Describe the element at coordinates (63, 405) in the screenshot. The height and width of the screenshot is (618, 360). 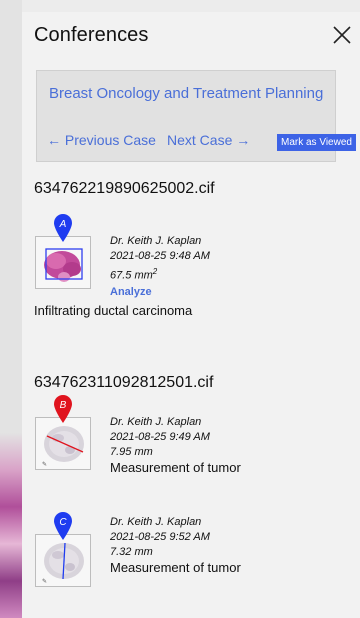
I see `marker-letter: B` at that location.